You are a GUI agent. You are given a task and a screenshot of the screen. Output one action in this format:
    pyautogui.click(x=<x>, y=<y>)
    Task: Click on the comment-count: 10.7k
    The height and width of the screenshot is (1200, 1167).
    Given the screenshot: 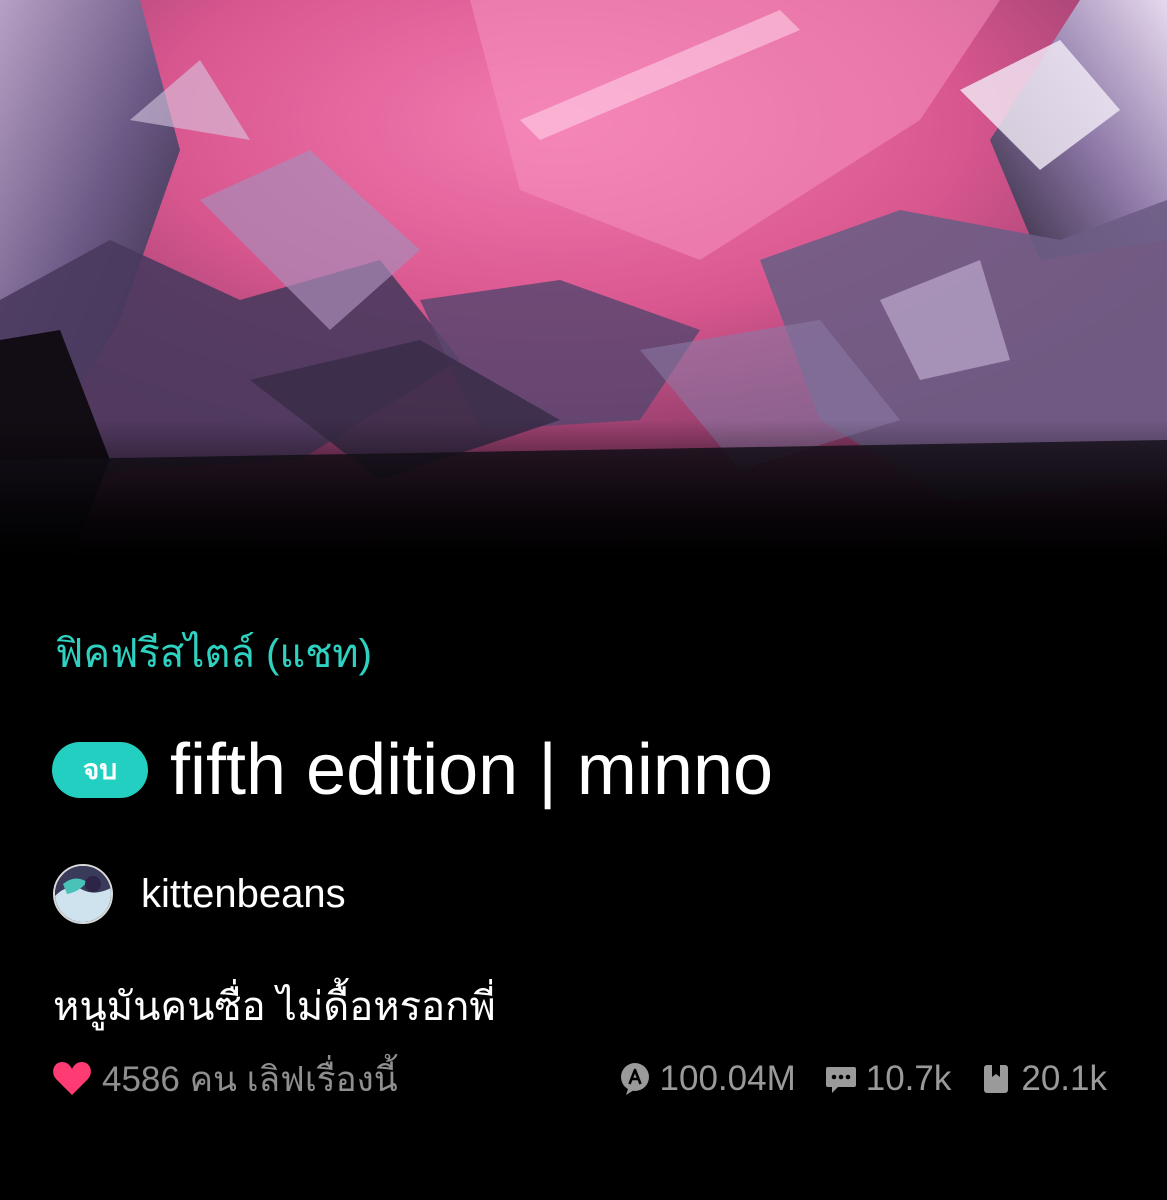 What is the action you would take?
    pyautogui.click(x=888, y=1079)
    